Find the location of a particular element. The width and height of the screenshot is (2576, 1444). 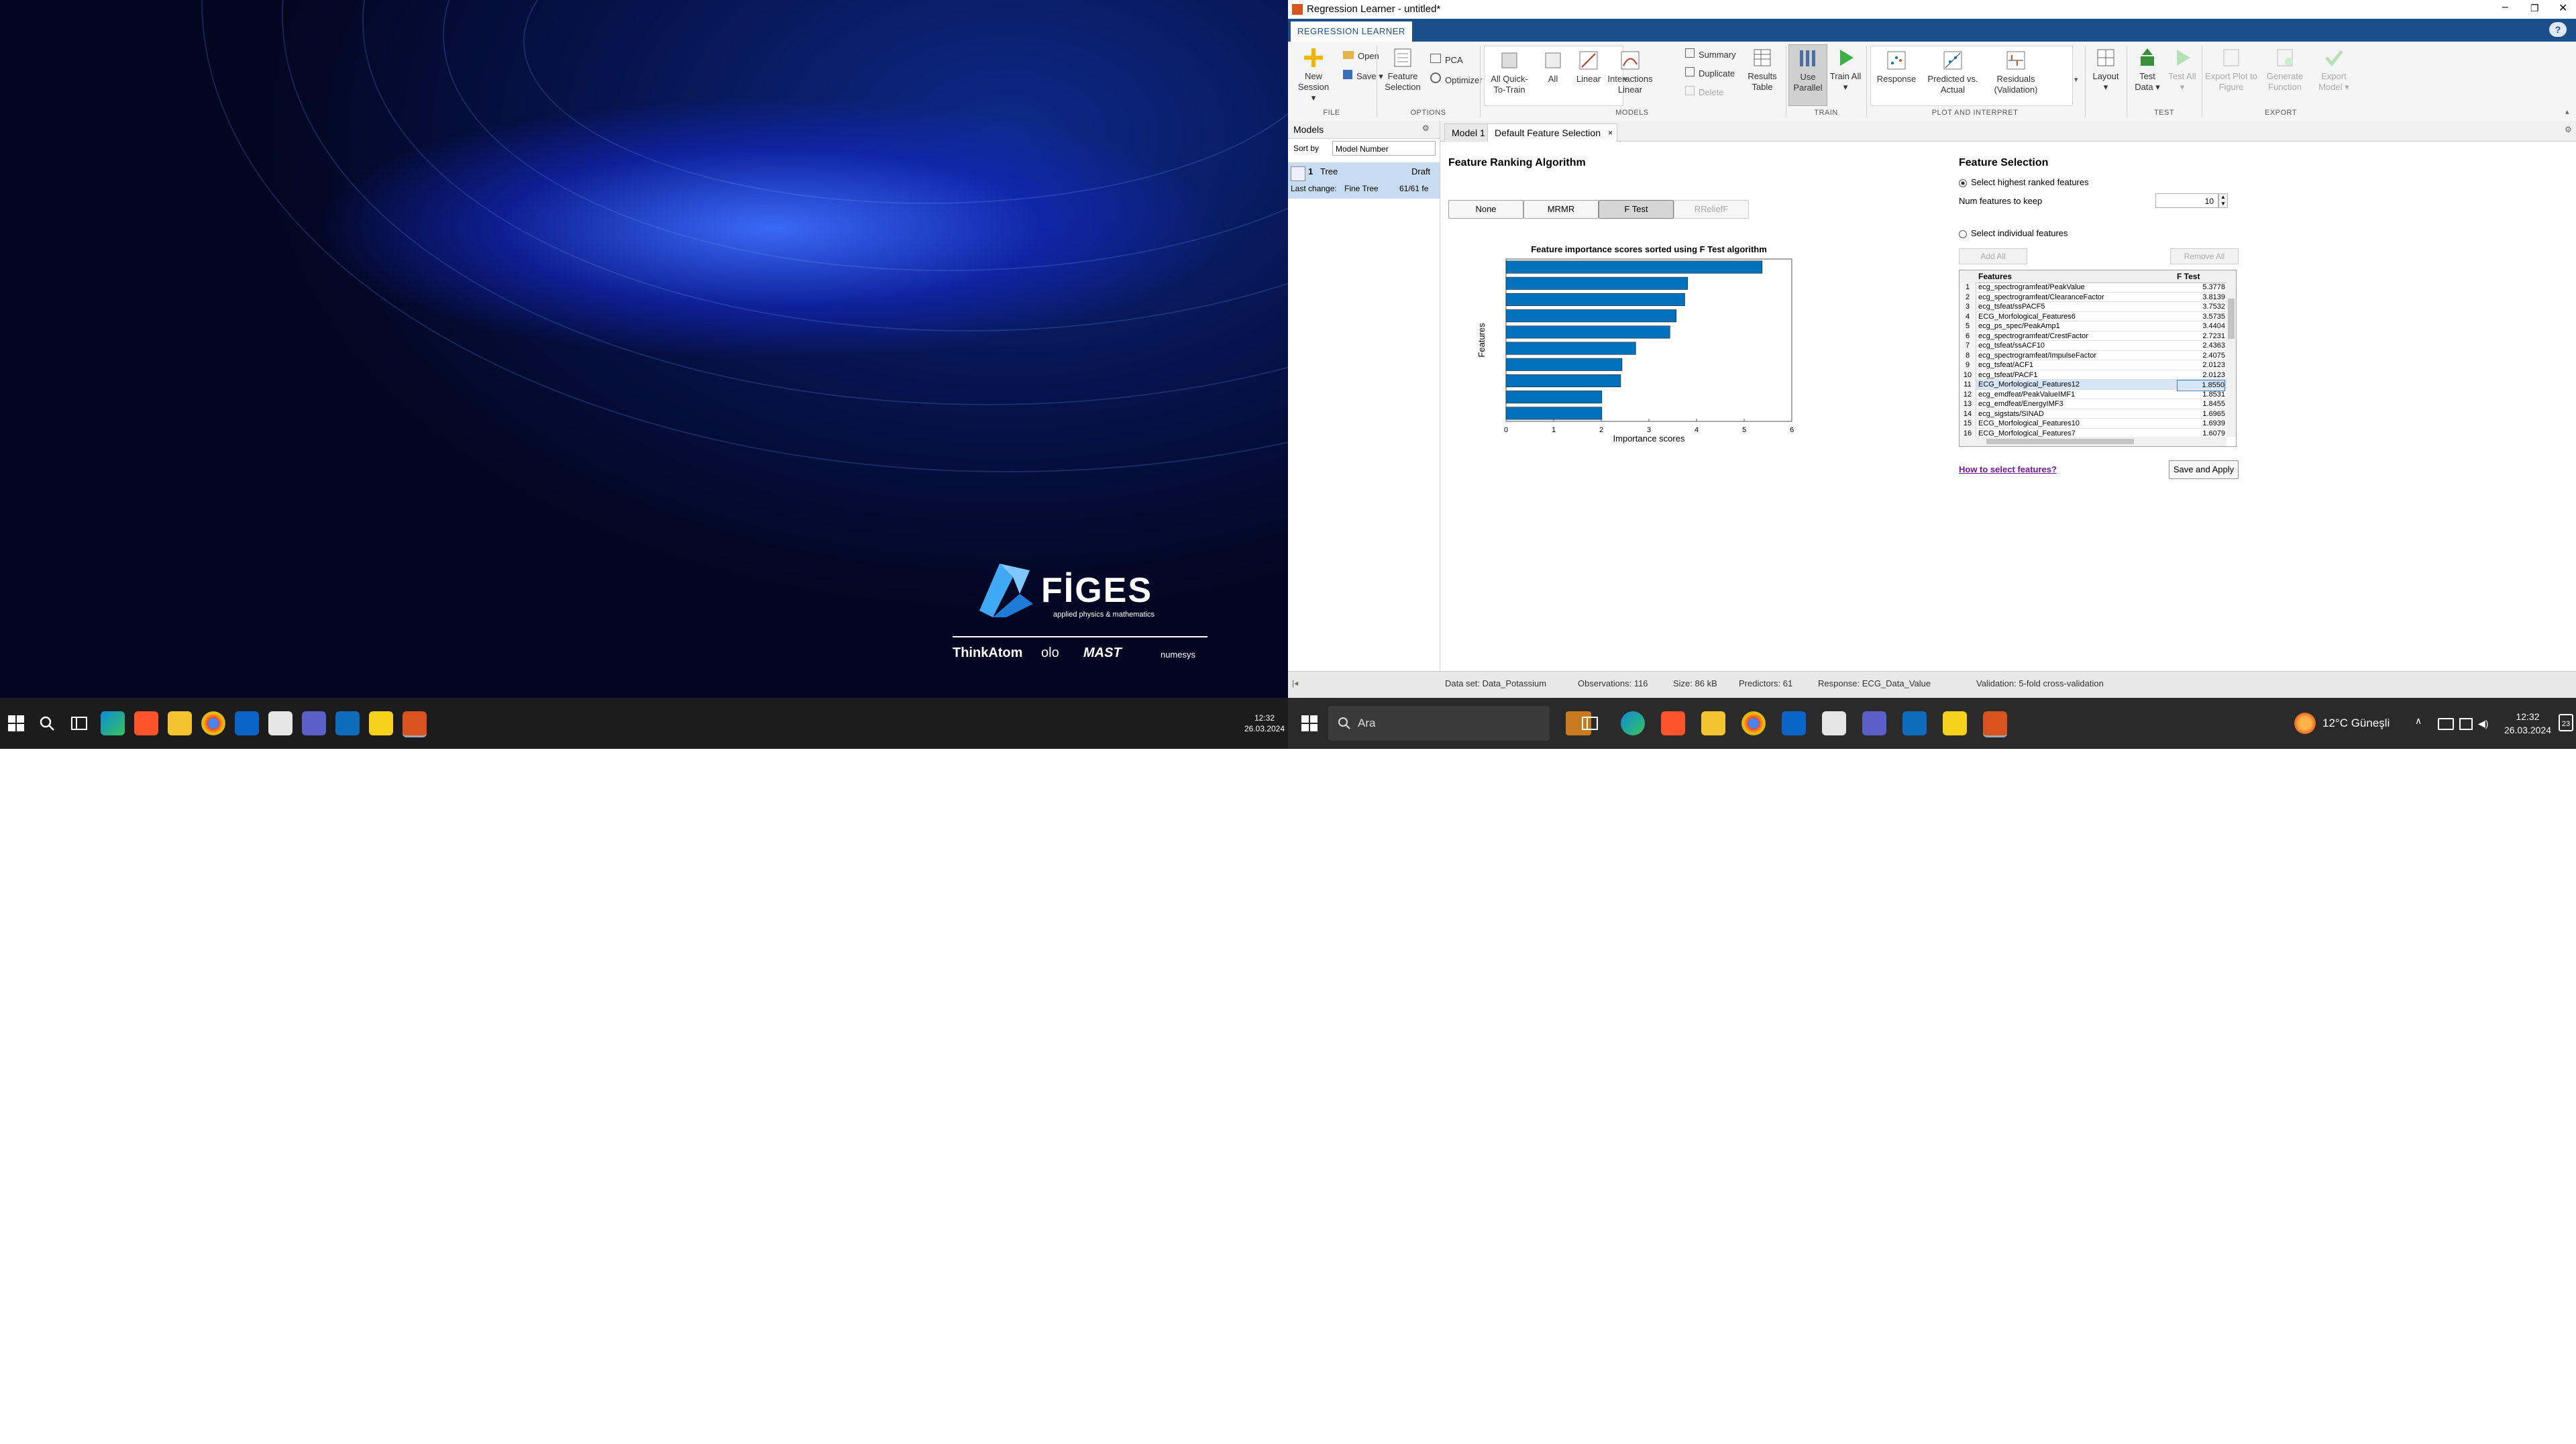

interactions-linear-button: Interactions Linear is located at coordinates (1630, 72).